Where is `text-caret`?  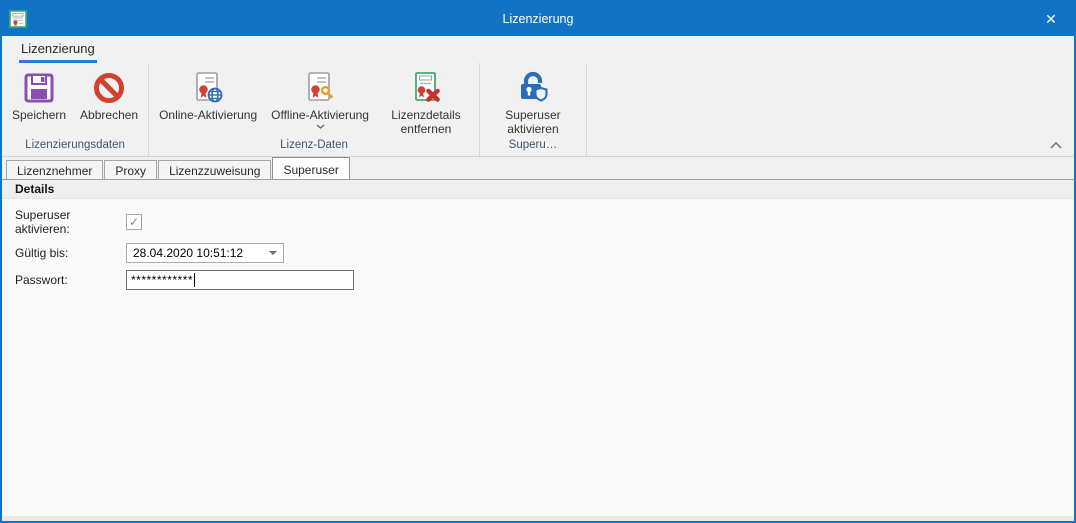 text-caret is located at coordinates (195, 280).